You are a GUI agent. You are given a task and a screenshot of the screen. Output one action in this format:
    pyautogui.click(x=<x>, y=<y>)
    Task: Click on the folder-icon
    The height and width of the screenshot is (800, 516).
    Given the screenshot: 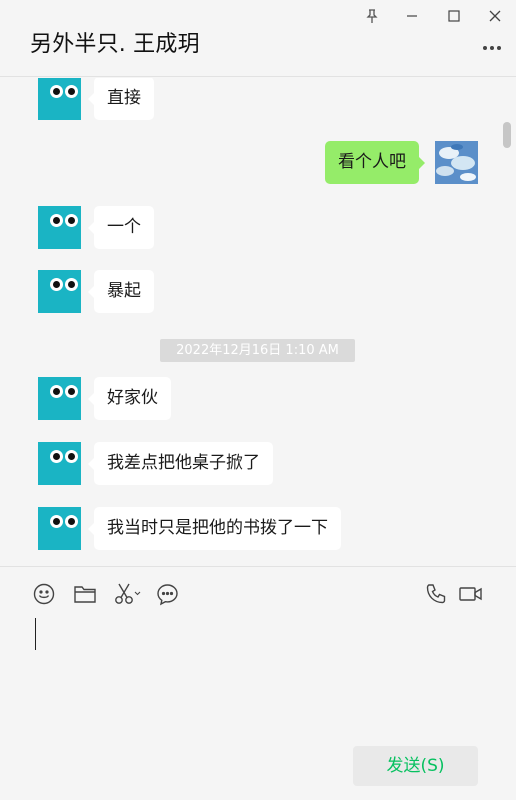 What is the action you would take?
    pyautogui.click(x=85, y=594)
    